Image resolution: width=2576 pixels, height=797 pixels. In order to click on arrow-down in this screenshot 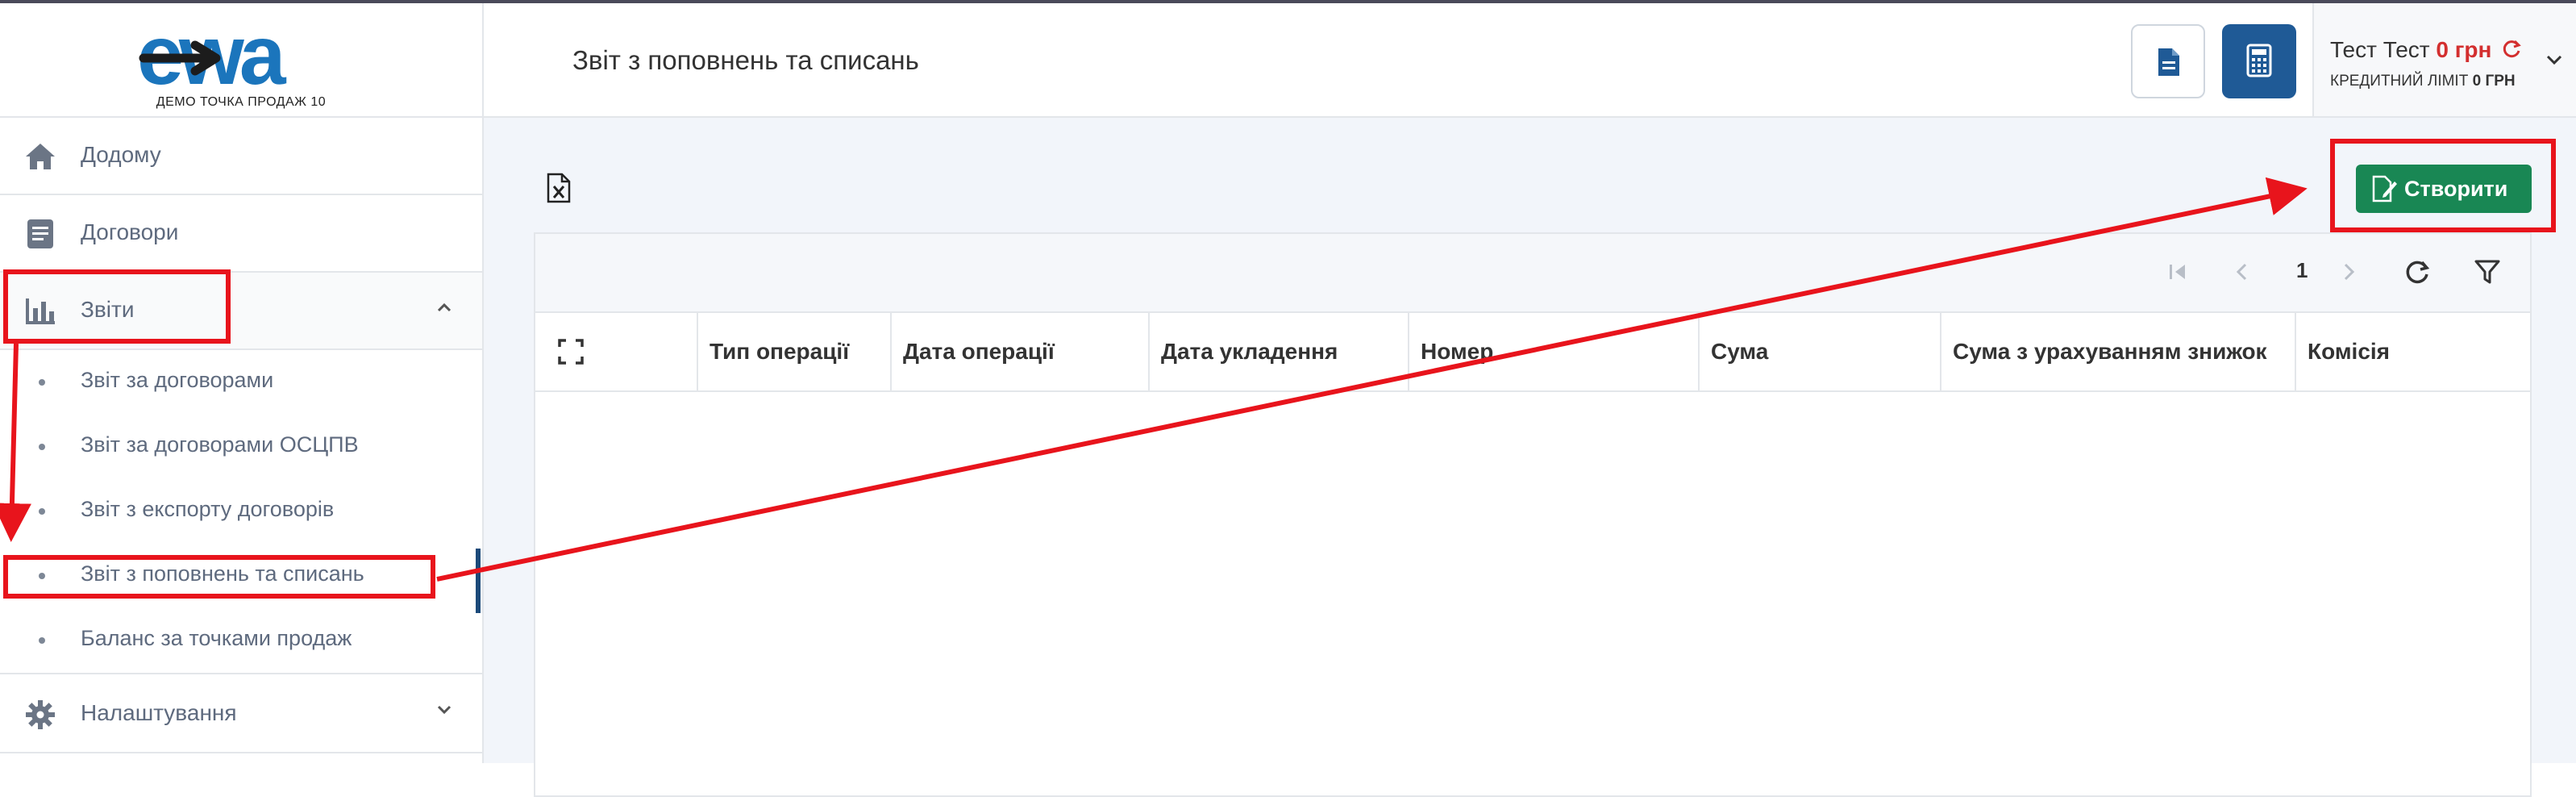, I will do `click(16, 442)`.